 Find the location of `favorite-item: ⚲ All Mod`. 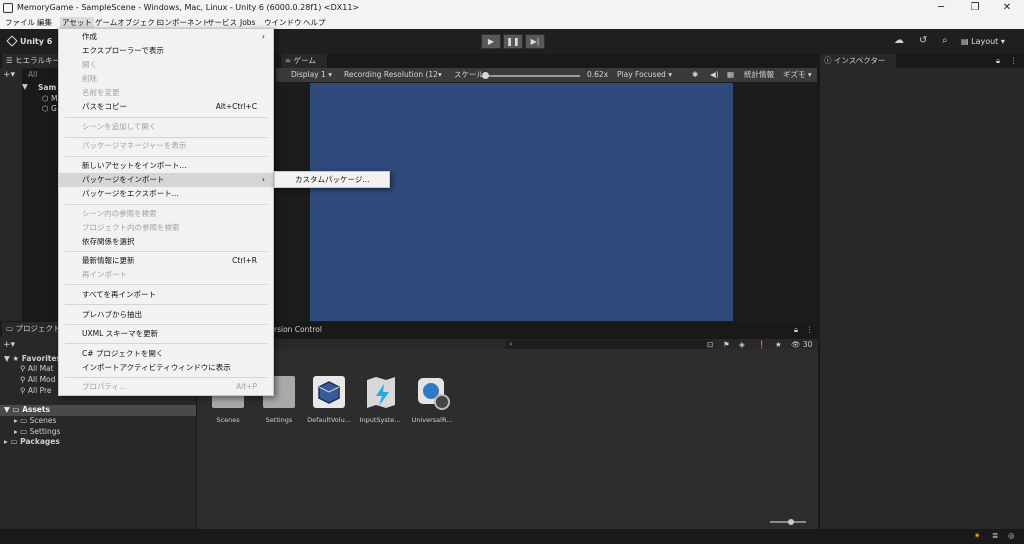

favorite-item: ⚲ All Mod is located at coordinates (37, 379).